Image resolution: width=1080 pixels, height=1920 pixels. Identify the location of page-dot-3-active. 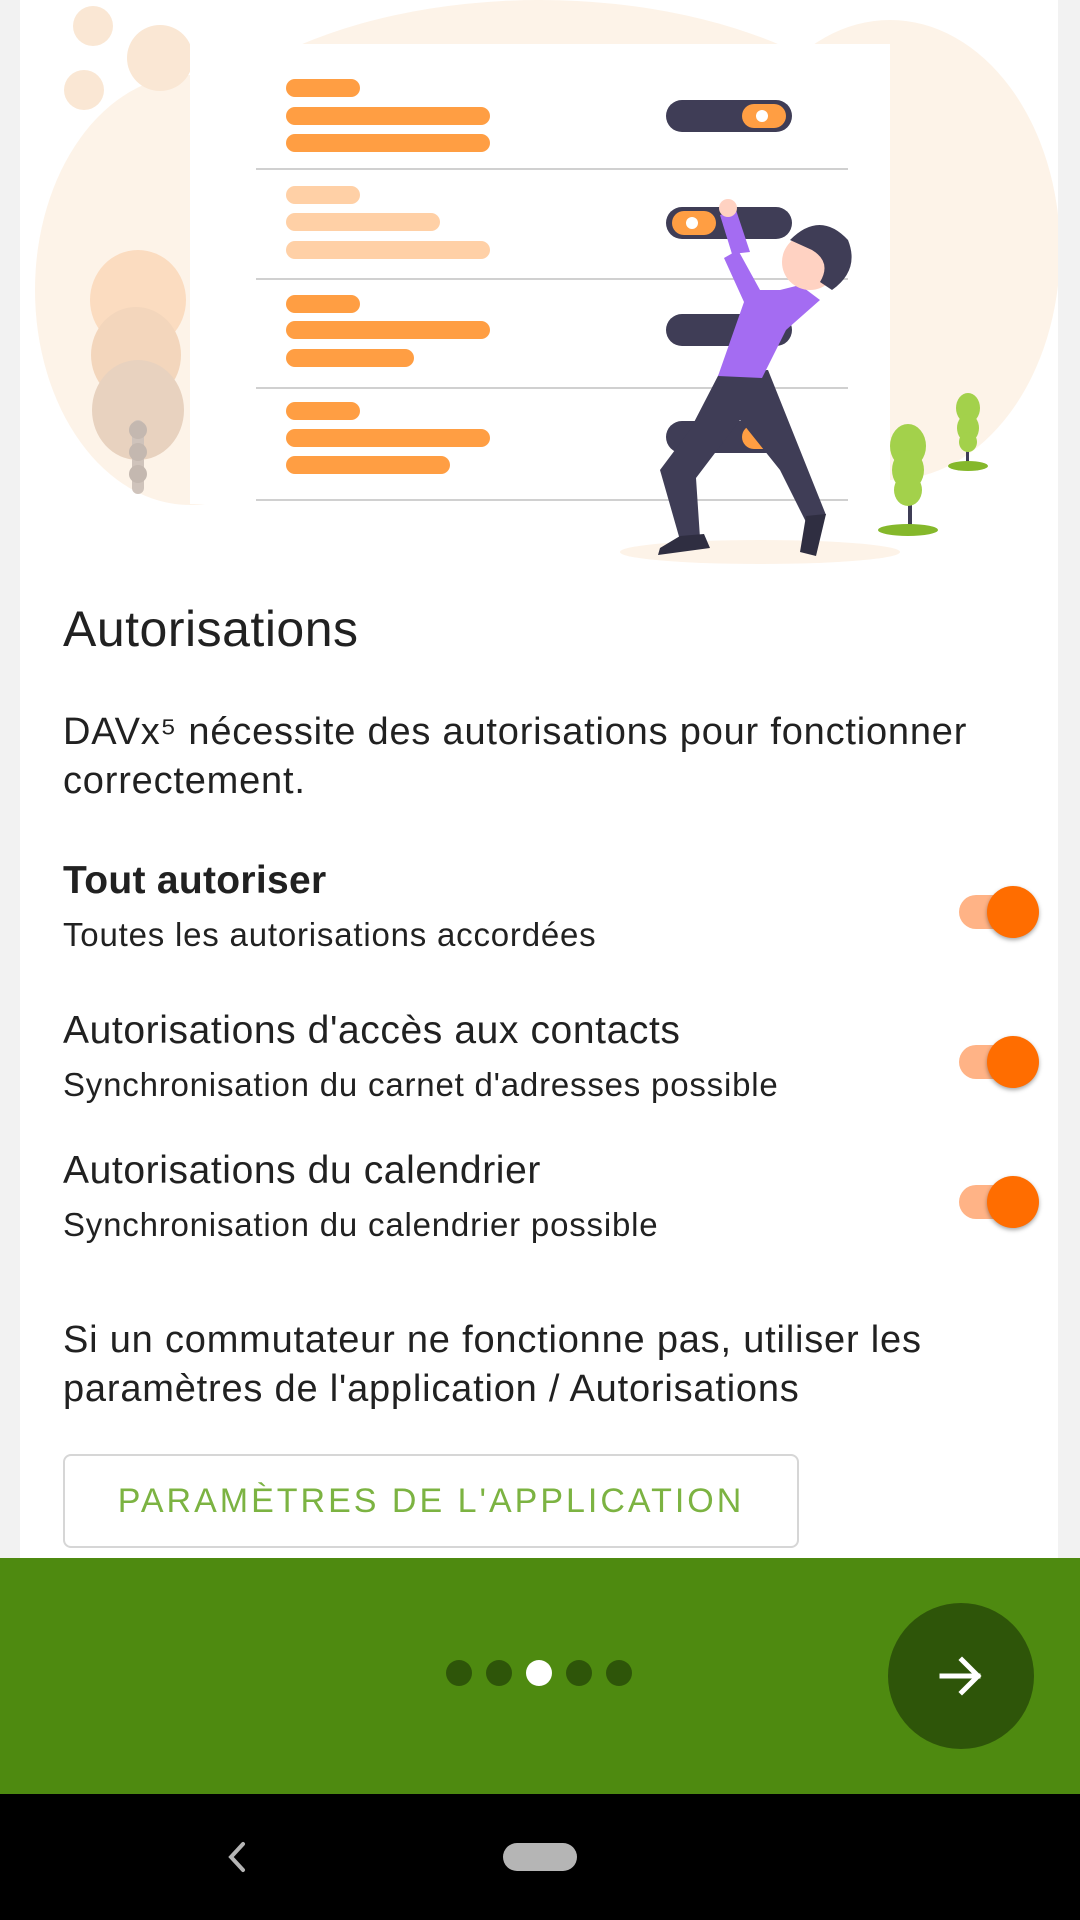
(539, 1673).